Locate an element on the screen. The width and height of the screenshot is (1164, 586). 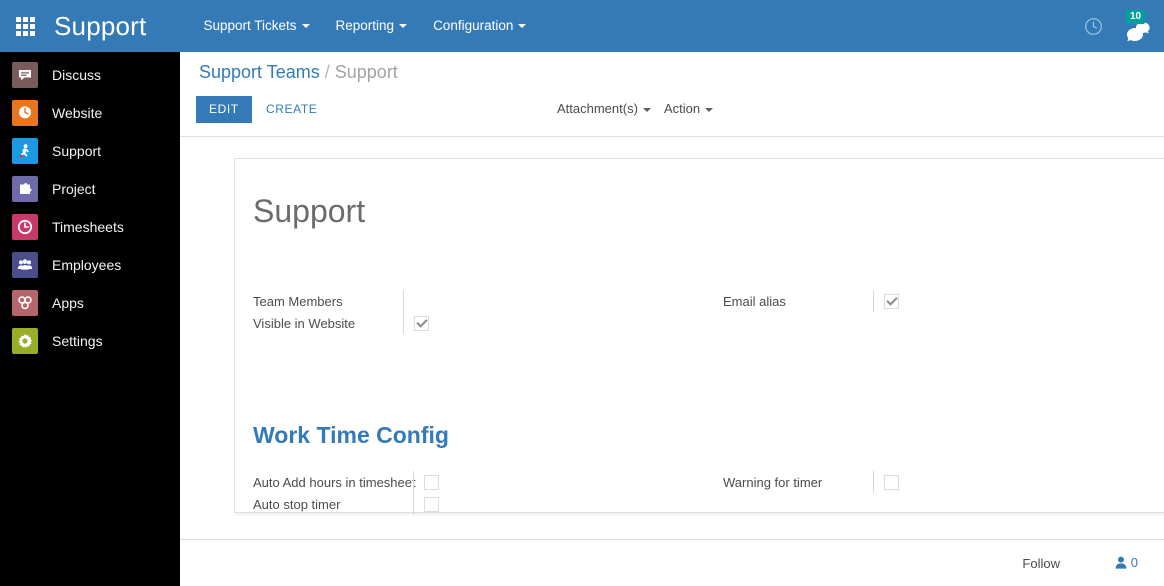
field-divider is located at coordinates (403, 301).